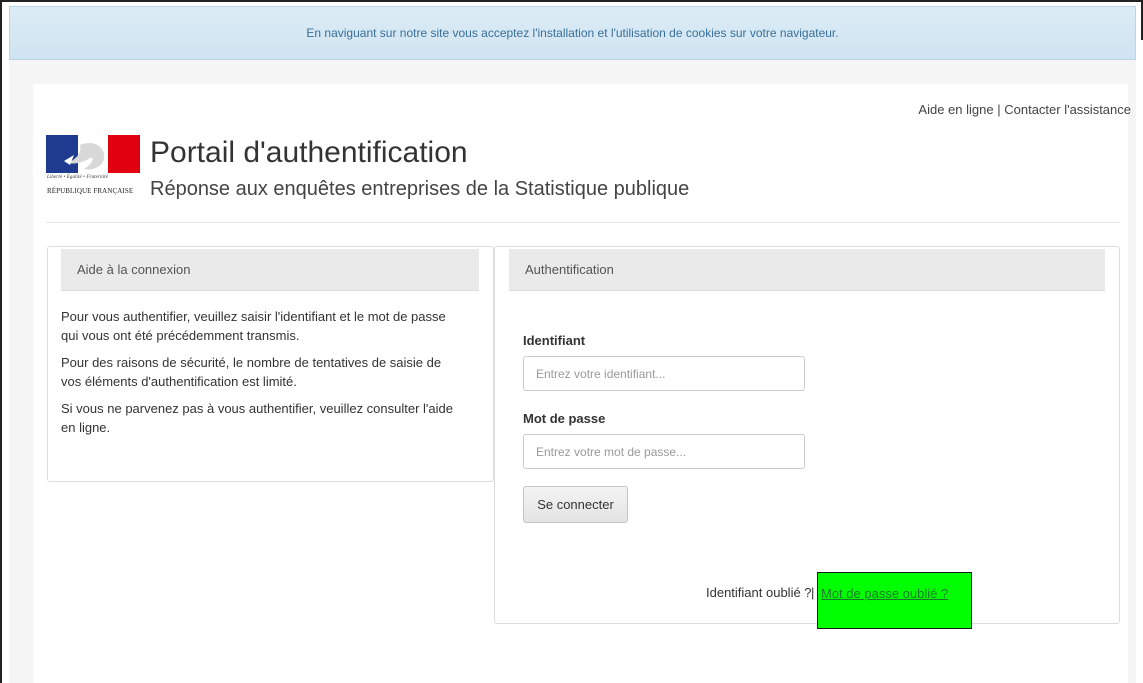 The image size is (1143, 683). What do you see at coordinates (583, 222) in the screenshot?
I see `header-divider` at bounding box center [583, 222].